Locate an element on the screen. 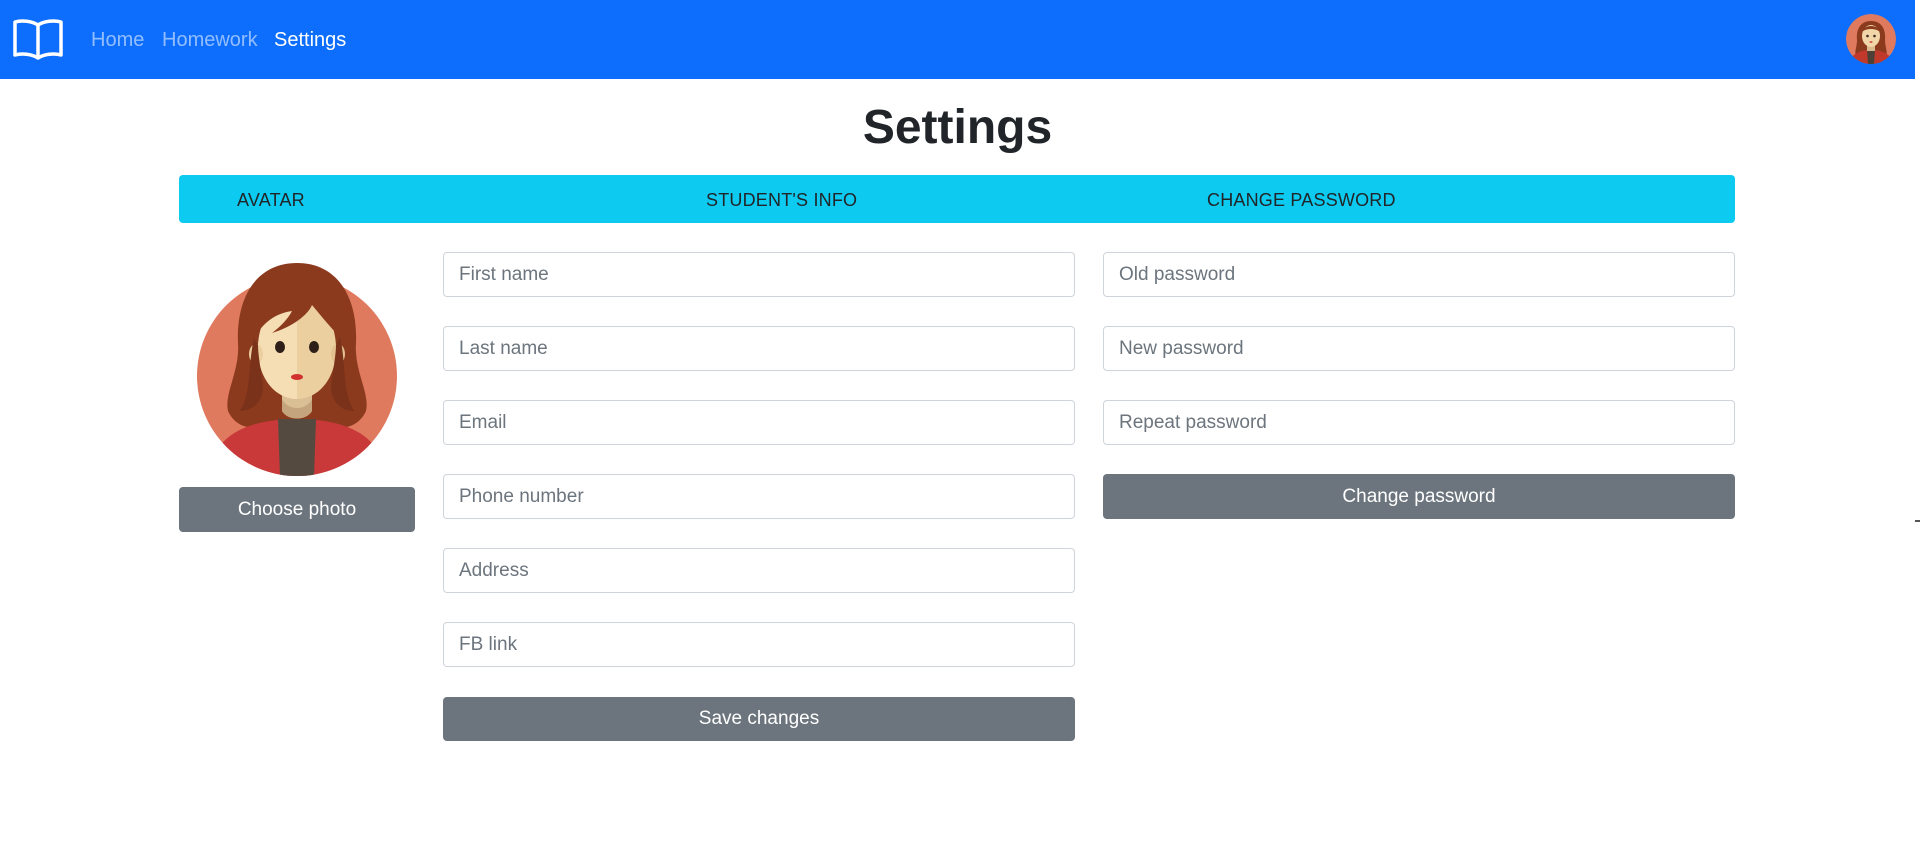  last-name-input is located at coordinates (759, 348).